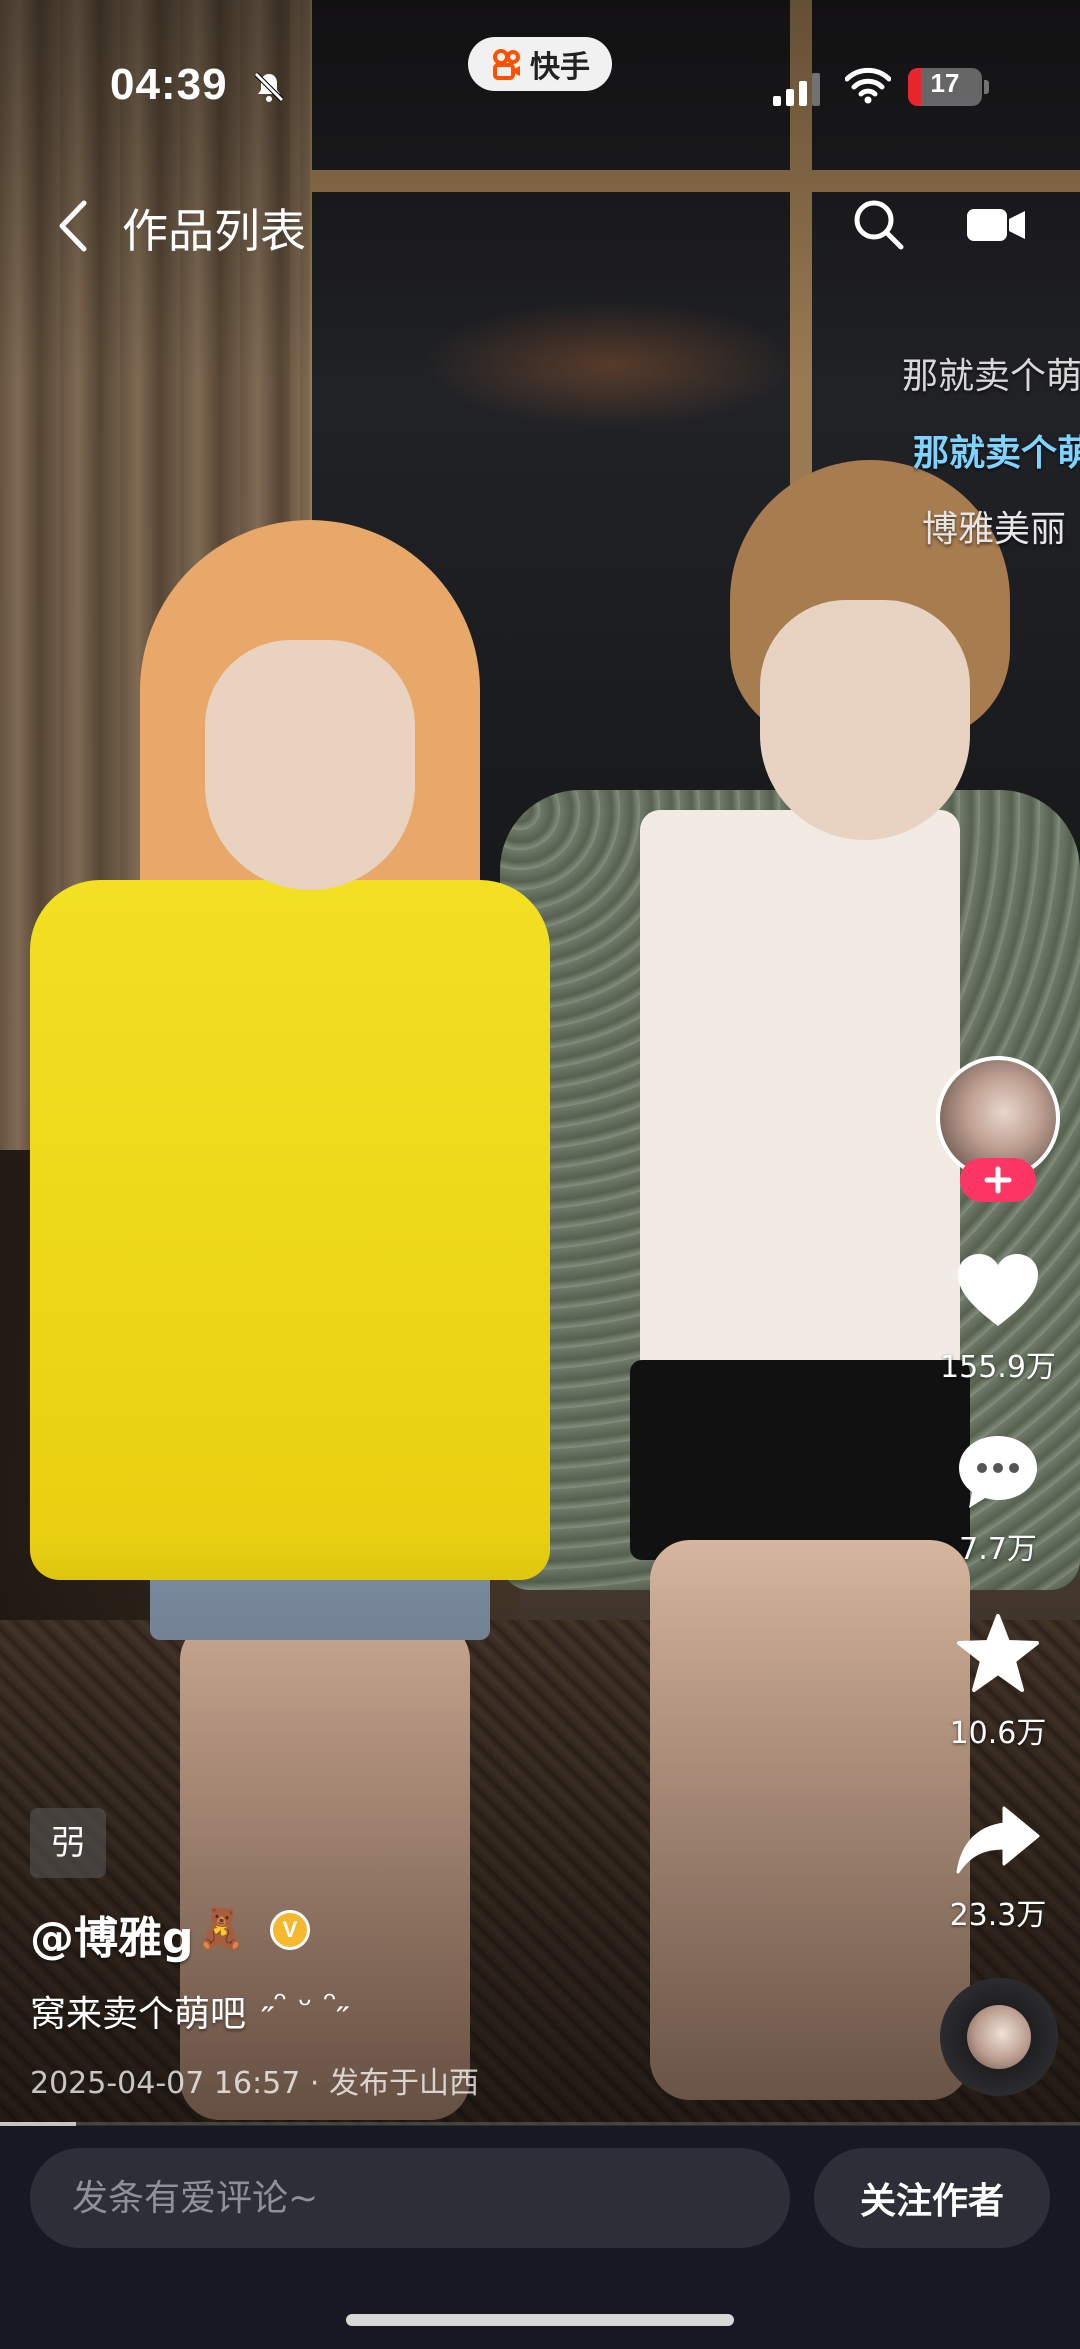 The image size is (1080, 2349). I want to click on music-disc-cover, so click(999, 2037).